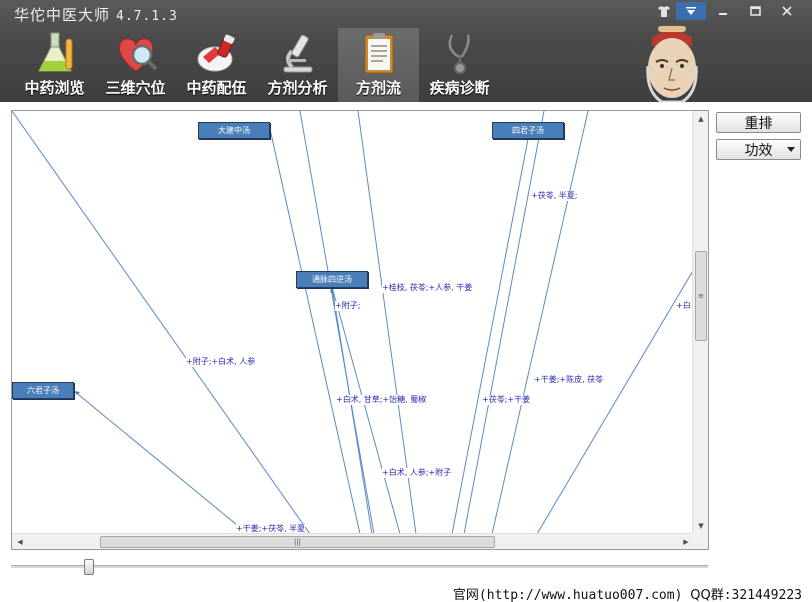 This screenshot has height=602, width=812. Describe the element at coordinates (348, 306) in the screenshot. I see `edge-label: +附子;` at that location.